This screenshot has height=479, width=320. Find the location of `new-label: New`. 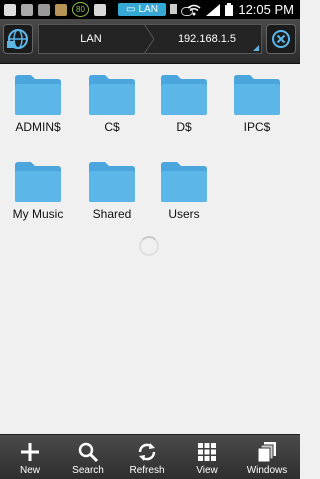

new-label: New is located at coordinates (29, 470).